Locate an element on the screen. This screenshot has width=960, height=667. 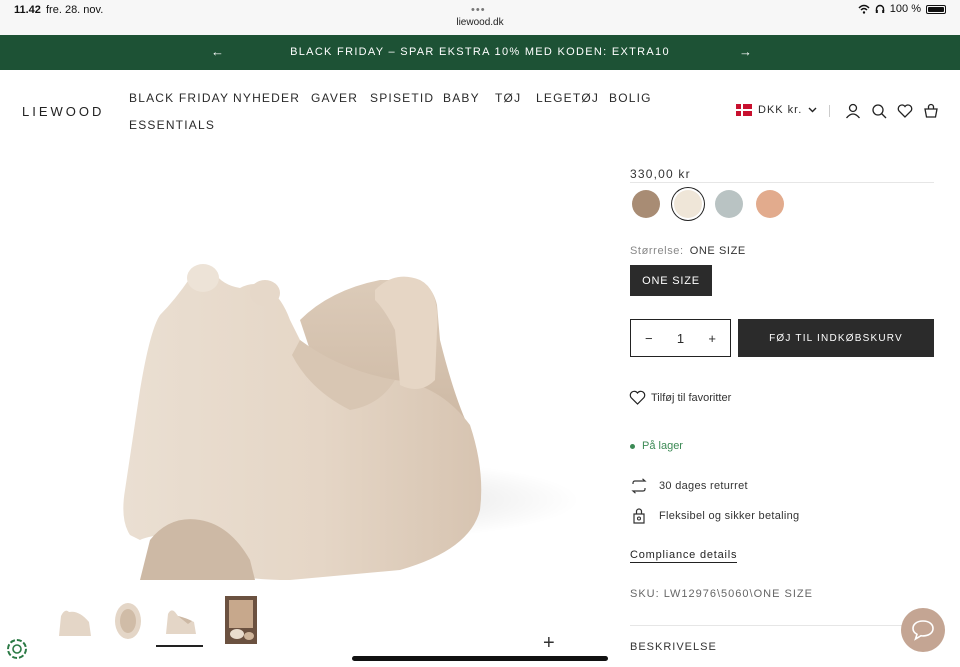
wifi-icon is located at coordinates (864, 9).